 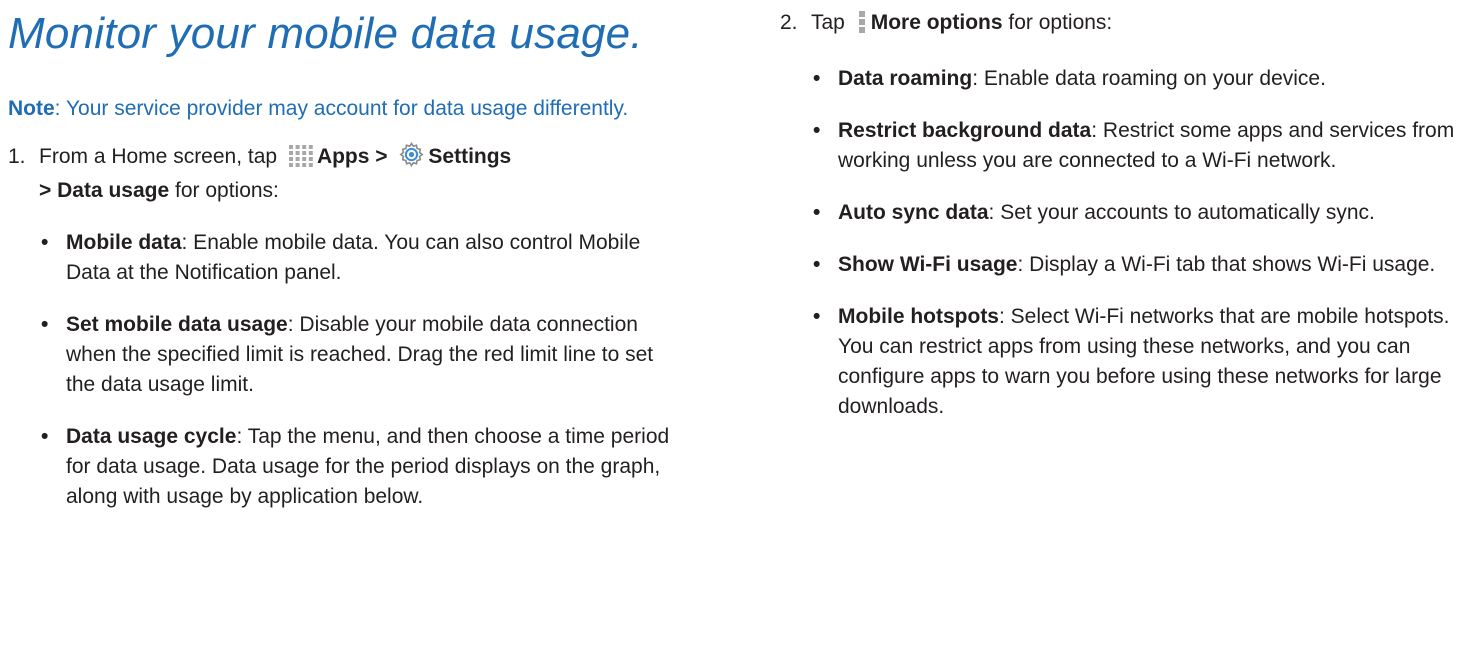 What do you see at coordinates (861, 26) in the screenshot?
I see `more-options-icon` at bounding box center [861, 26].